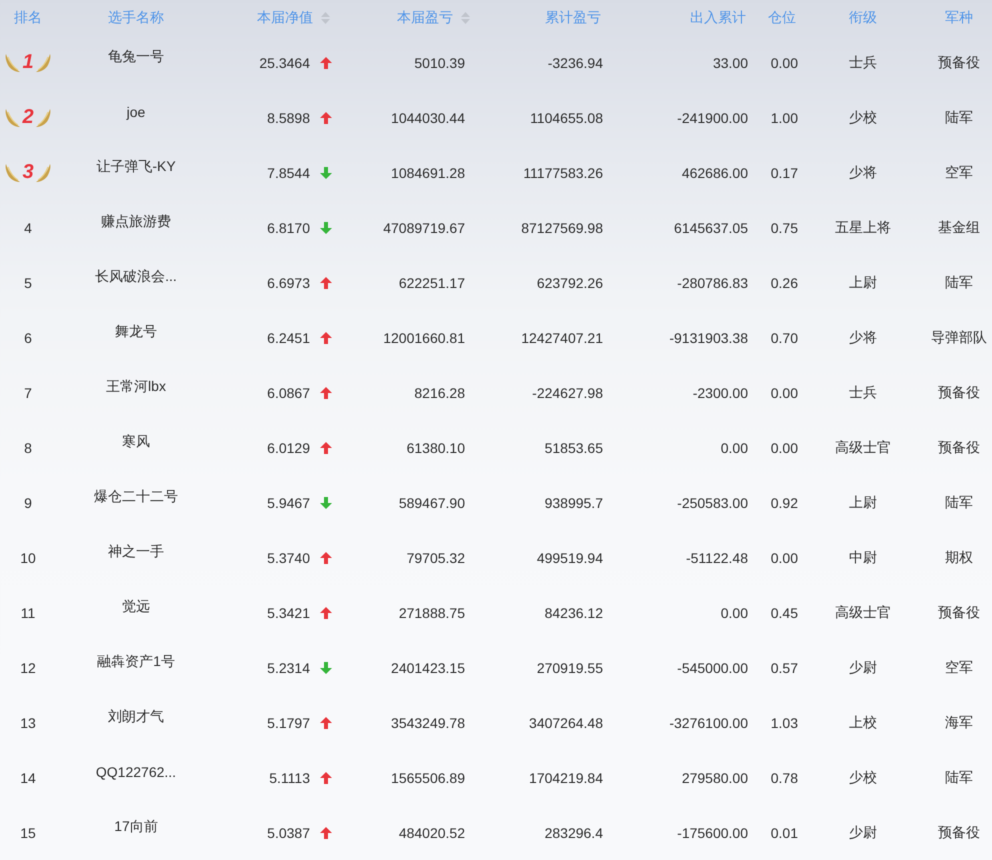 Image resolution: width=992 pixels, height=860 pixels. I want to click on flow-total: -3276100.00, so click(708, 722).